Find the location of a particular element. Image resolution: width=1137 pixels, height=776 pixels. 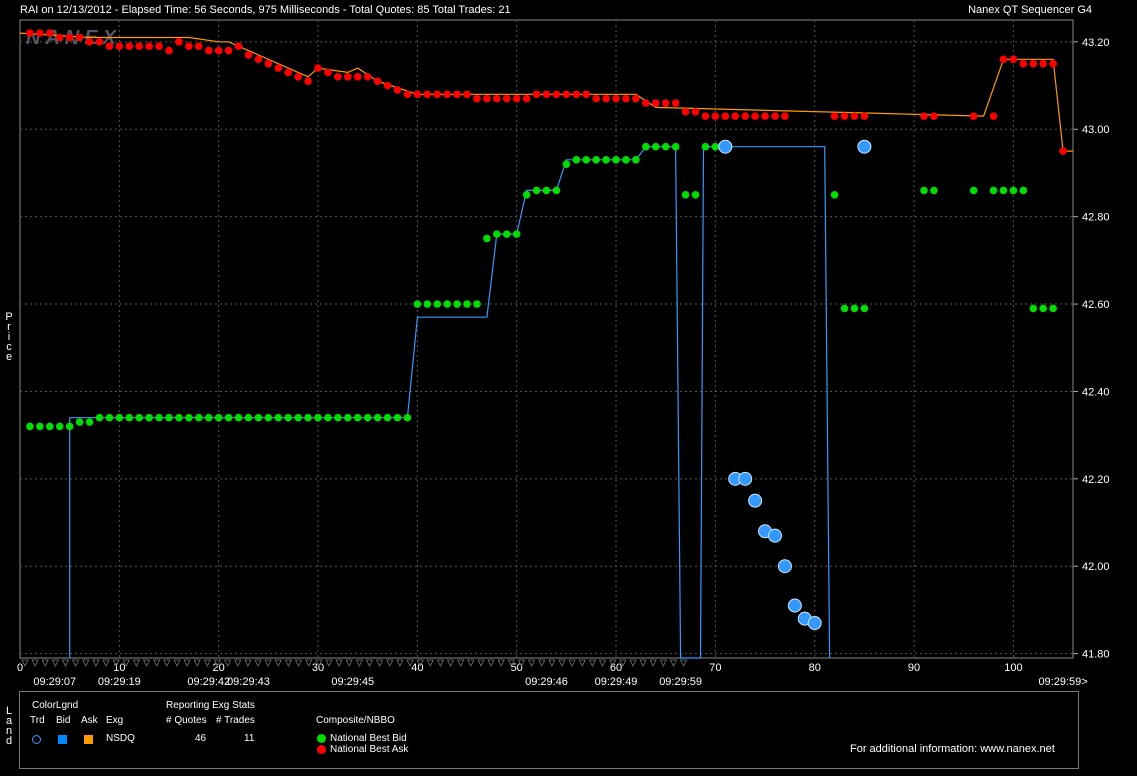

ask-swatch-icon is located at coordinates (88, 739).